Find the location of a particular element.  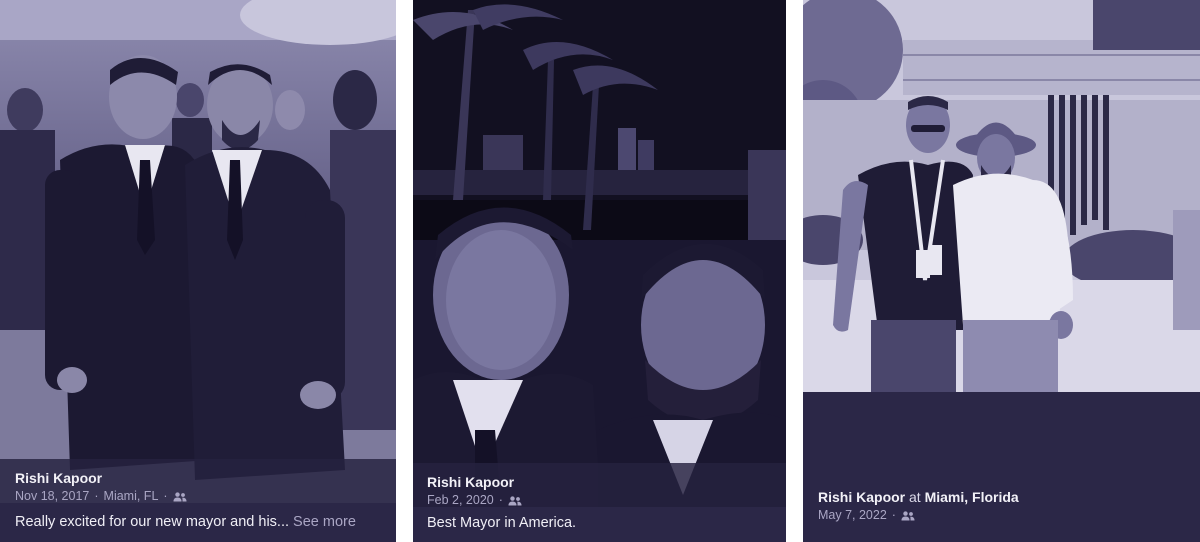

post-meta: Rishi Kapoor Feb 2, 2020 · is located at coordinates (599, 485).